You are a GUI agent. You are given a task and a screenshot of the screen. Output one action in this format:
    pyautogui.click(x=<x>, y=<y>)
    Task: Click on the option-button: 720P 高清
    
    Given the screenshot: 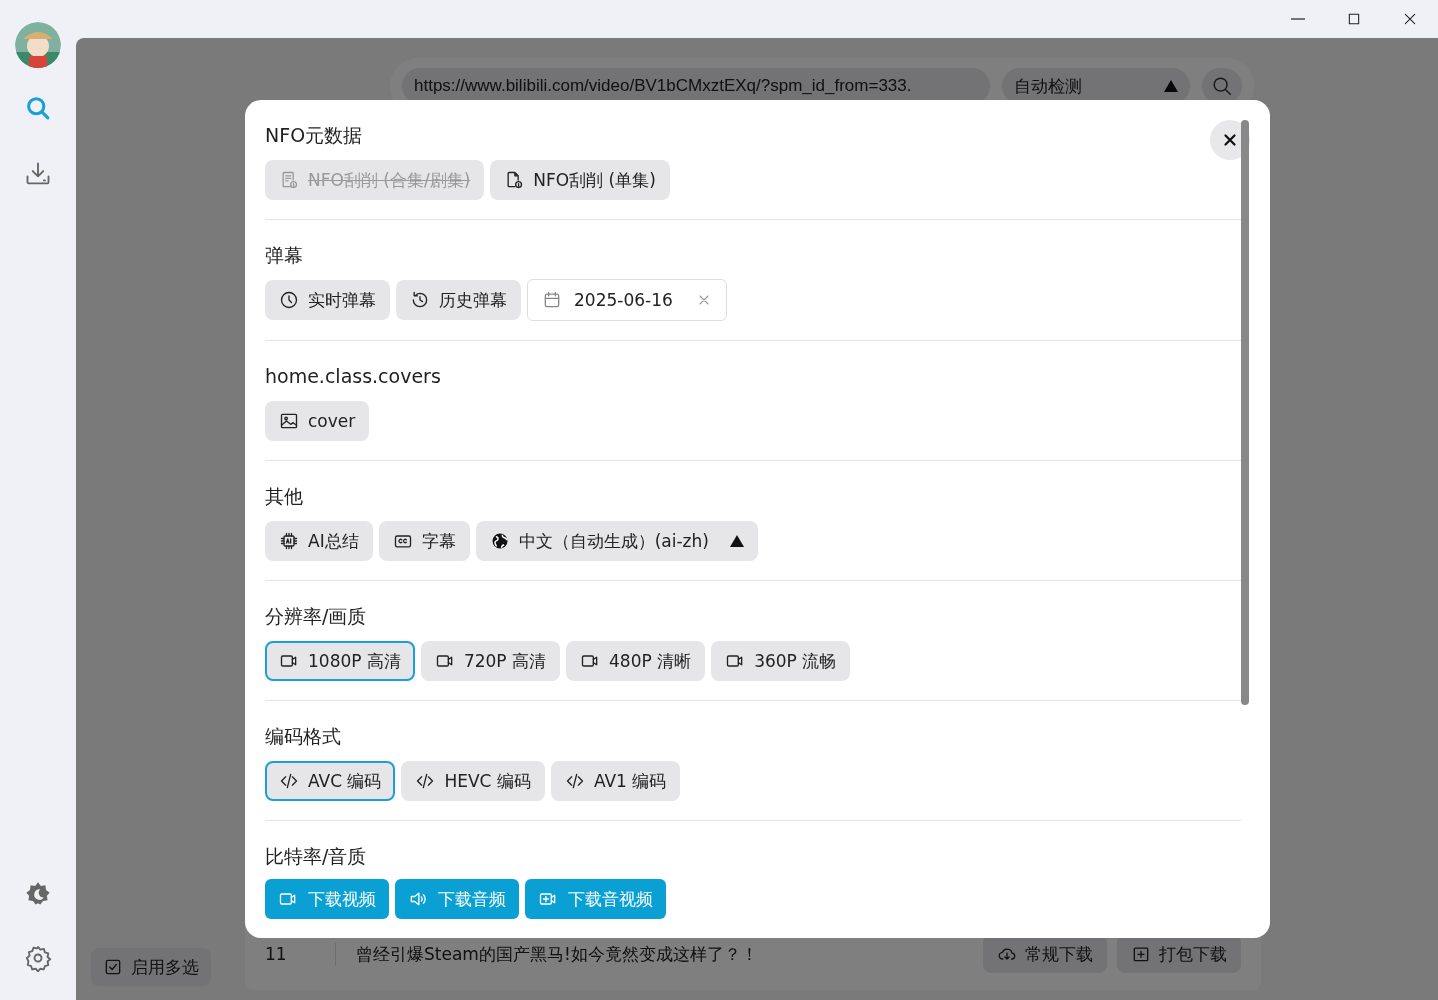 What is the action you would take?
    pyautogui.click(x=490, y=661)
    